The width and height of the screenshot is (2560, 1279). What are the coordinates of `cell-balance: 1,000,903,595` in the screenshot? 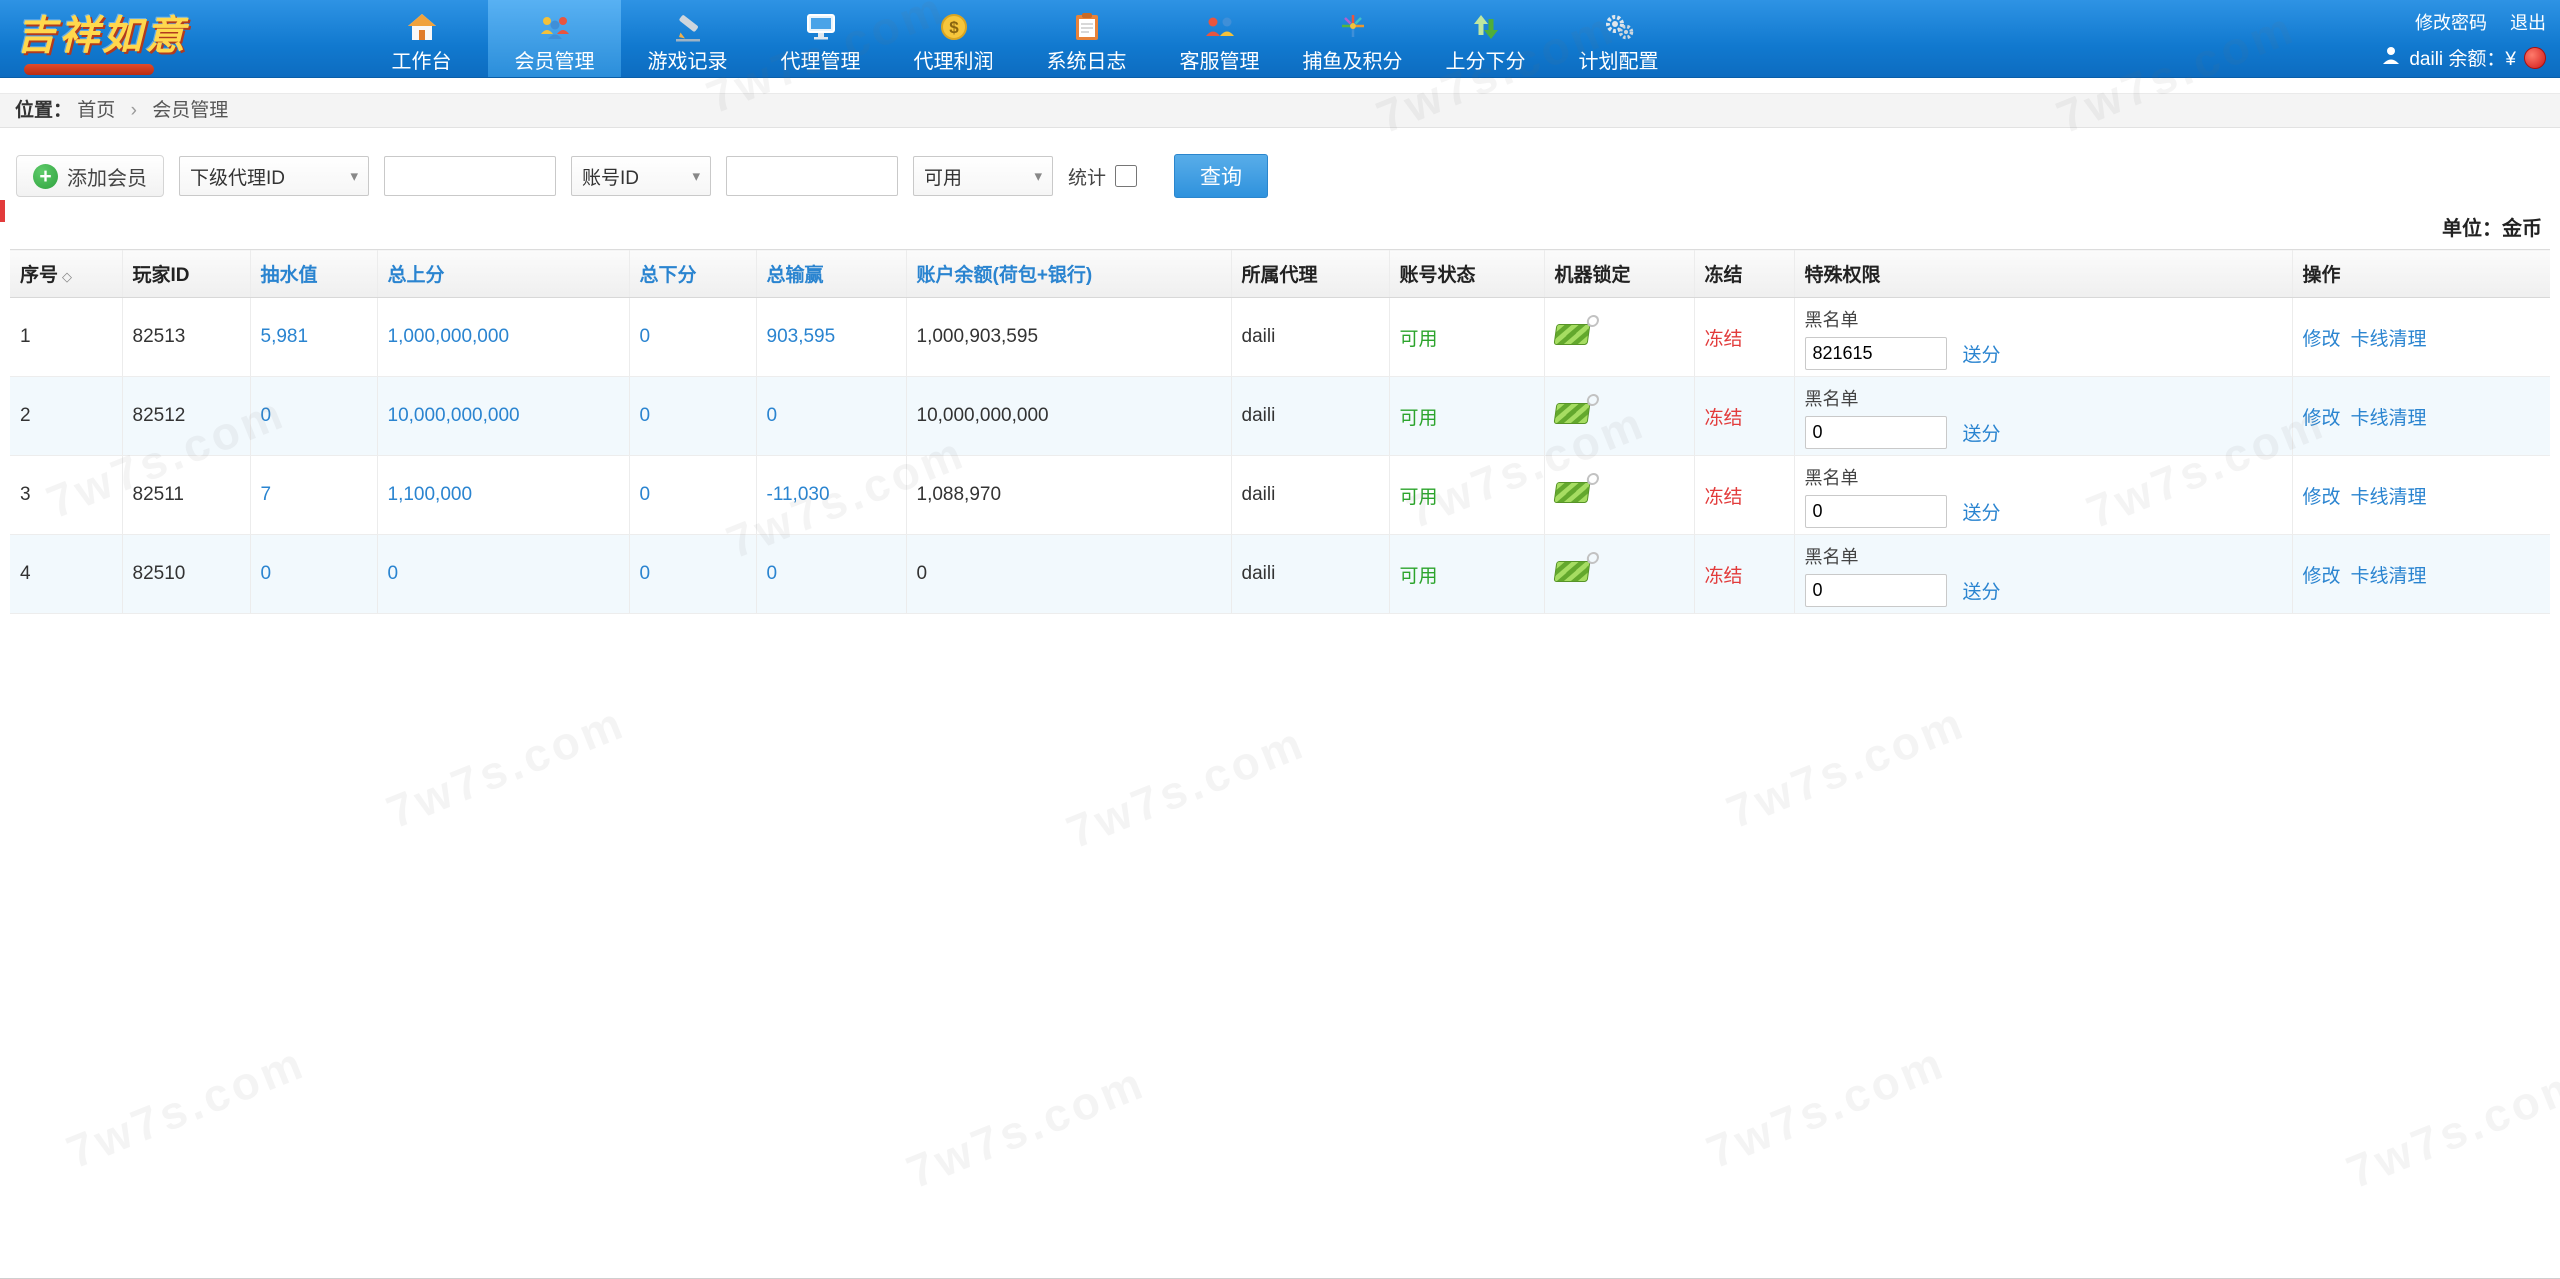 It's located at (1068, 337).